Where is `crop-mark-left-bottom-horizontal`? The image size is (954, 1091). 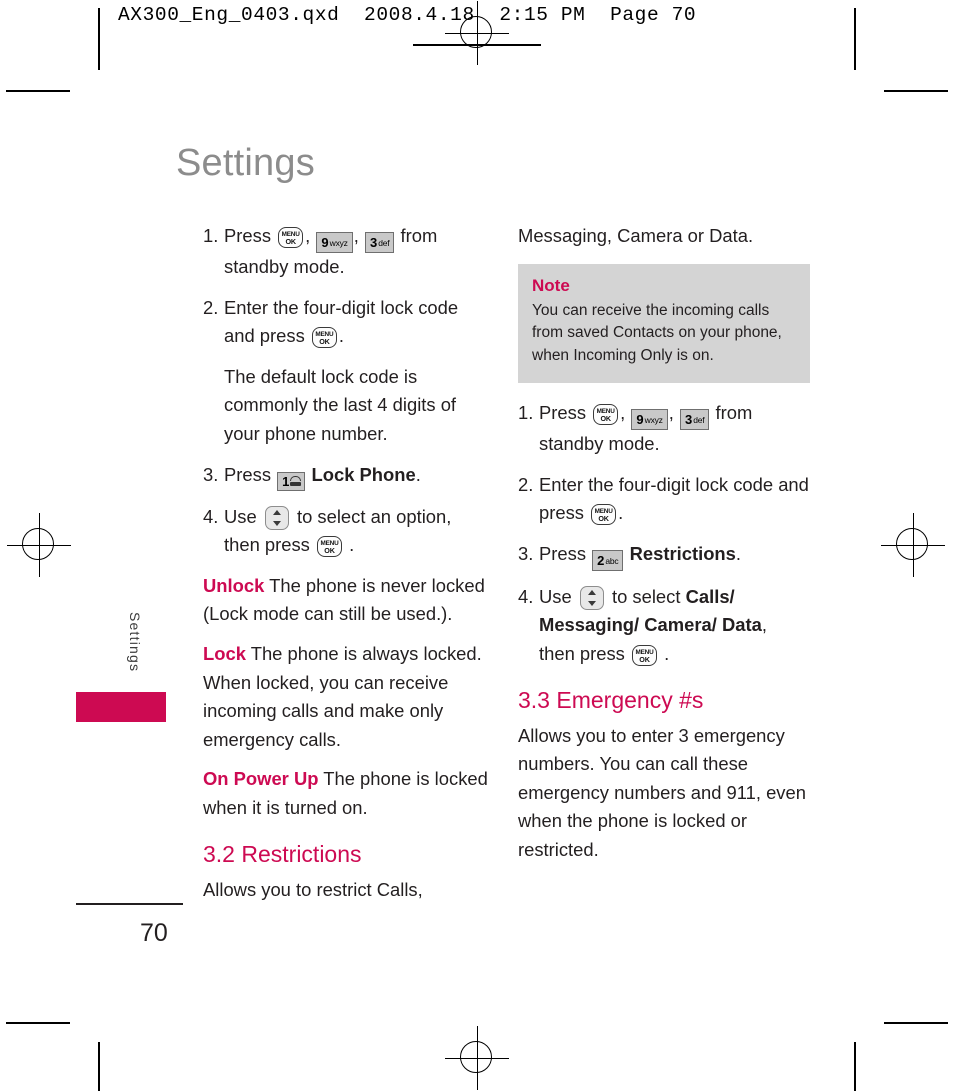 crop-mark-left-bottom-horizontal is located at coordinates (38, 1023).